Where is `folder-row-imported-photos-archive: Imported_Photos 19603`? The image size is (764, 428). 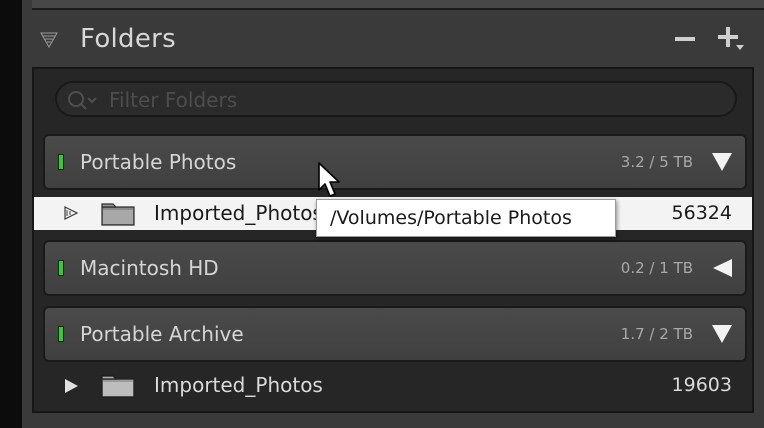 folder-row-imported-photos-archive: Imported_Photos 19603 is located at coordinates (393, 385).